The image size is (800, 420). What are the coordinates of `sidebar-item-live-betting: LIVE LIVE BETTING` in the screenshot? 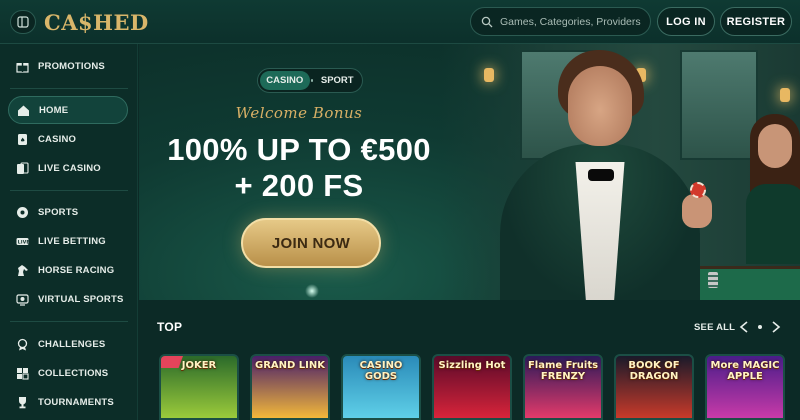 It's located at (68, 241).